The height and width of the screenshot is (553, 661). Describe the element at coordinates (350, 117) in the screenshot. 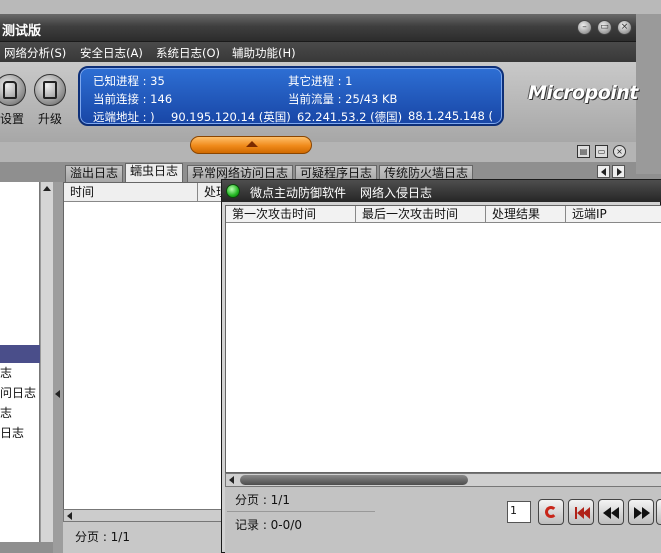

I see `remote-address-2: 62.241.53.2 (德国)` at that location.